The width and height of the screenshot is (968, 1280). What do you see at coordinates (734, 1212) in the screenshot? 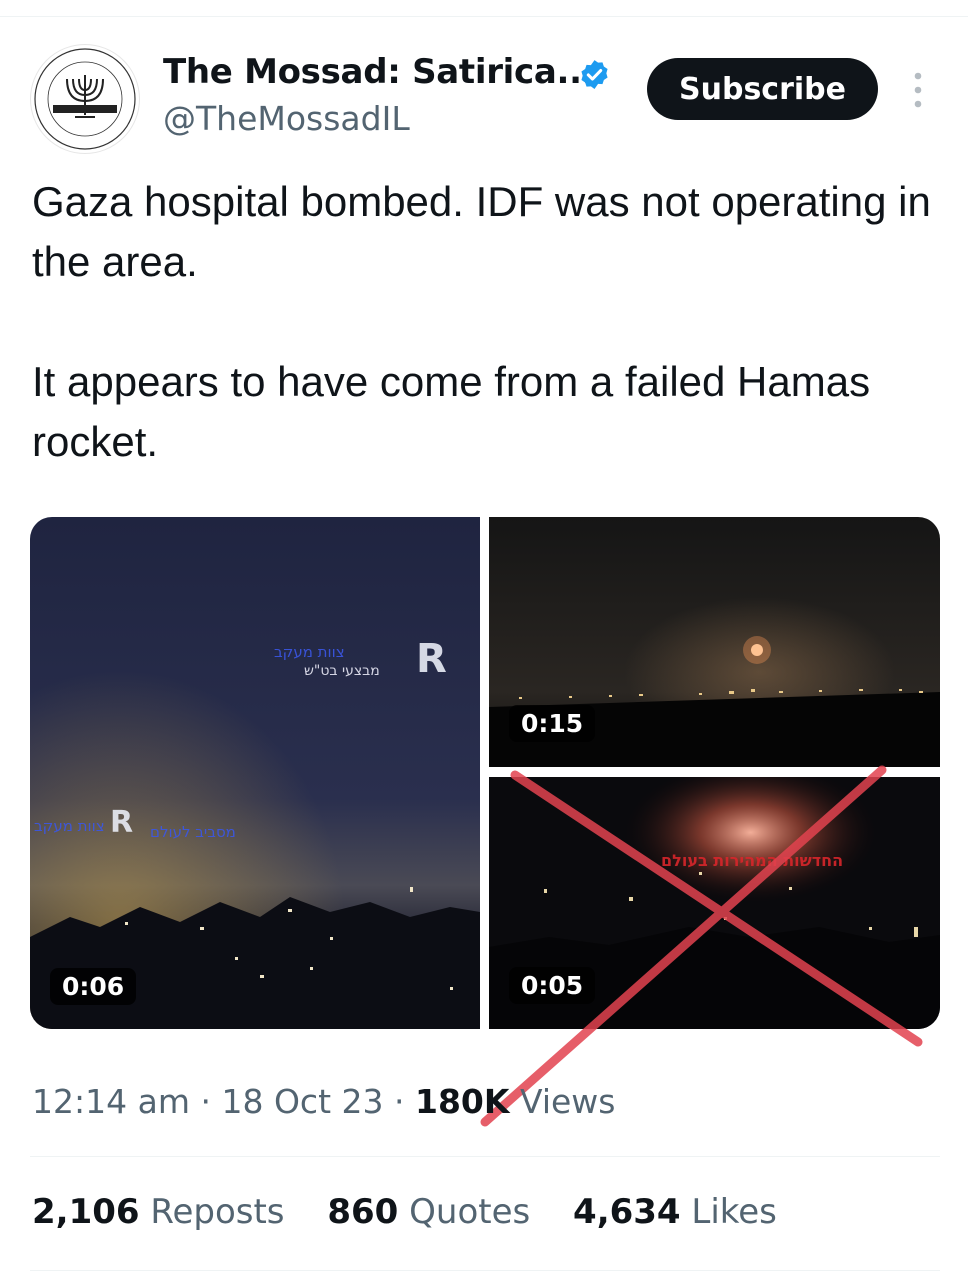
I see `likes-label: Likes` at bounding box center [734, 1212].